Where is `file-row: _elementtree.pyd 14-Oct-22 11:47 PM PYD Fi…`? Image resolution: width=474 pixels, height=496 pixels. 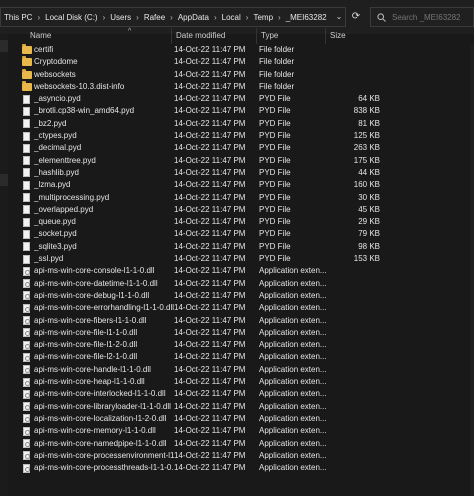
file-row: _elementtree.pyd 14-Oct-22 11:47 PM PYD Fi… is located at coordinates (241, 161).